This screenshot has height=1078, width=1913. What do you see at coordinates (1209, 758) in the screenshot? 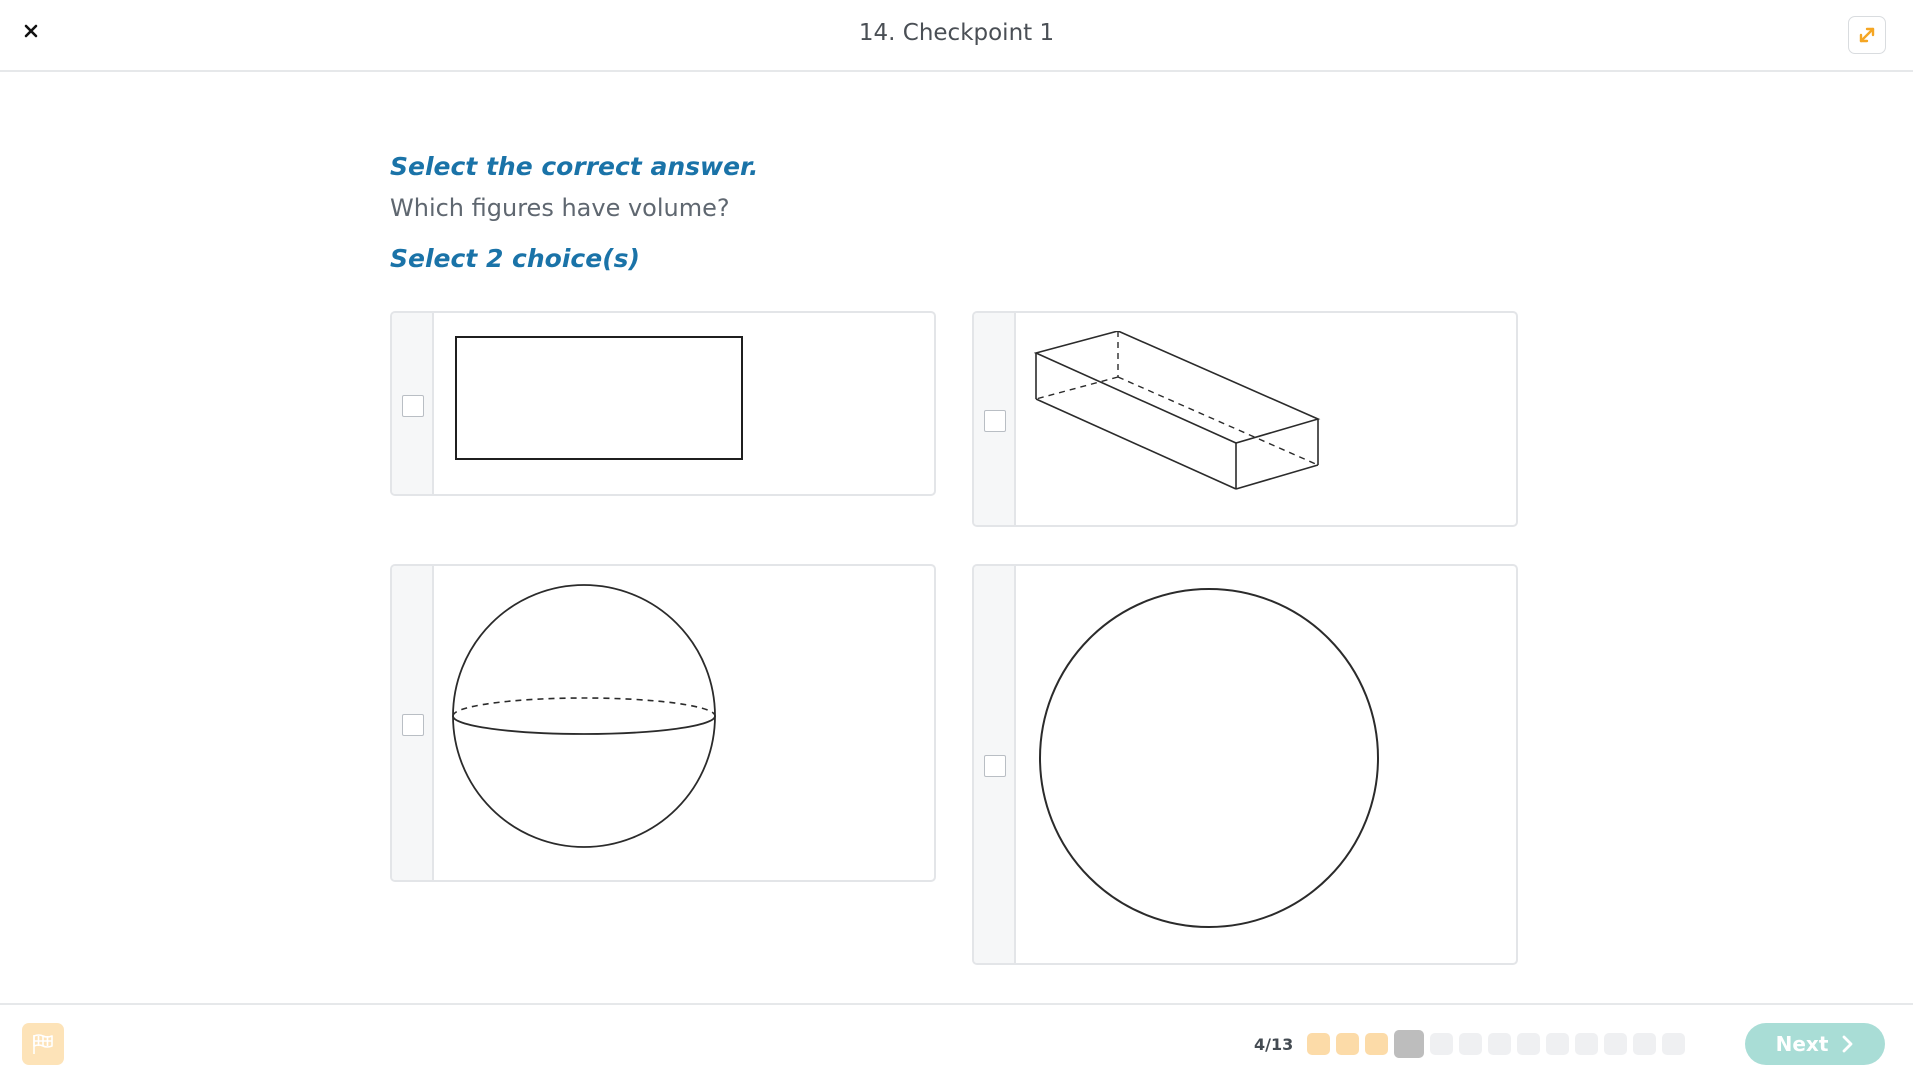
I see `circle-figure` at bounding box center [1209, 758].